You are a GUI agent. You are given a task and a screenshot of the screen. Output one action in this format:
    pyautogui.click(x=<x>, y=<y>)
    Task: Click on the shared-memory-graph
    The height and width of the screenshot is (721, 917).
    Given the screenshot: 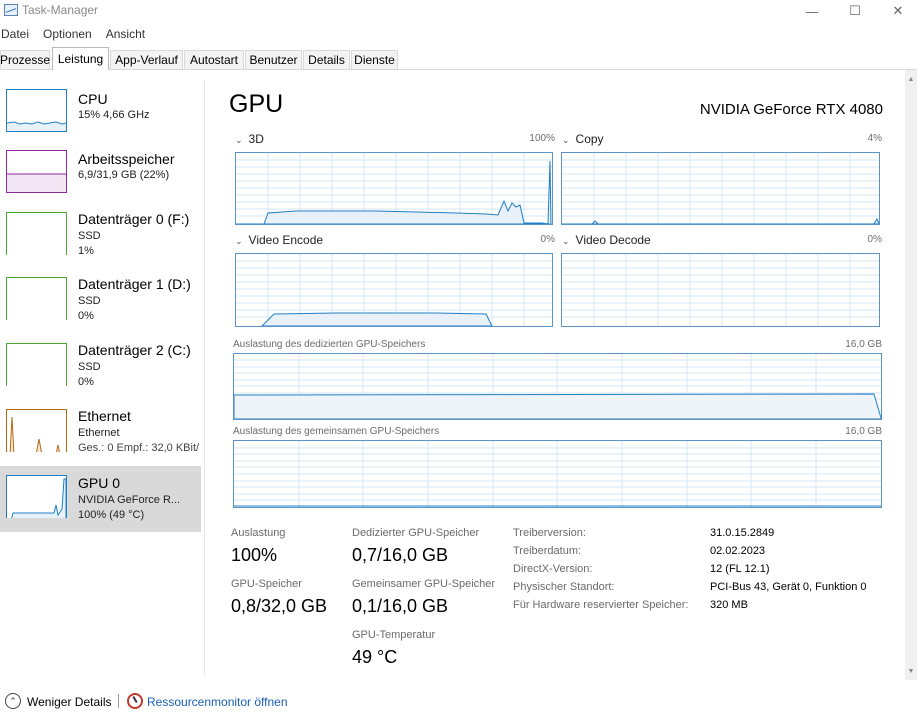 What is the action you would take?
    pyautogui.click(x=557, y=474)
    